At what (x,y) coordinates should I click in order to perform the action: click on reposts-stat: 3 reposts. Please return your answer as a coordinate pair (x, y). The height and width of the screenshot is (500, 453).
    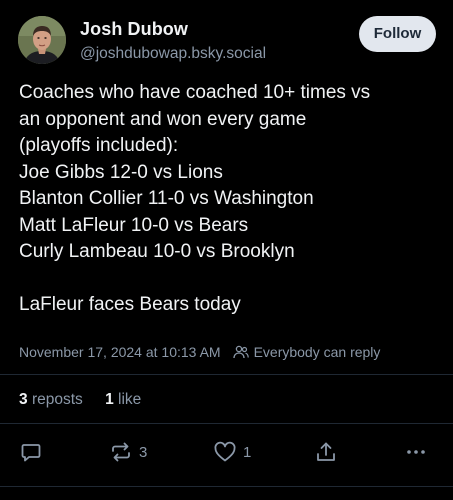
    Looking at the image, I should click on (53, 399).